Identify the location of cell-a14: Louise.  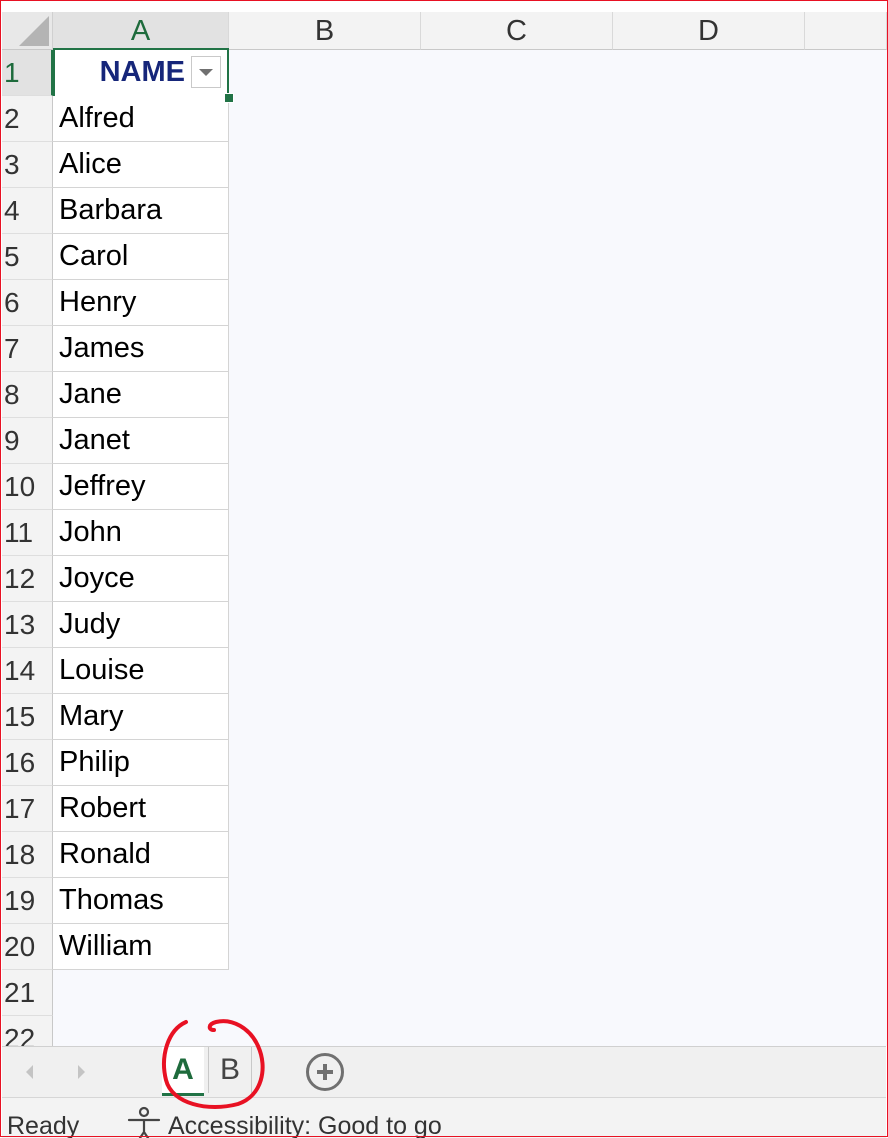
(141, 671).